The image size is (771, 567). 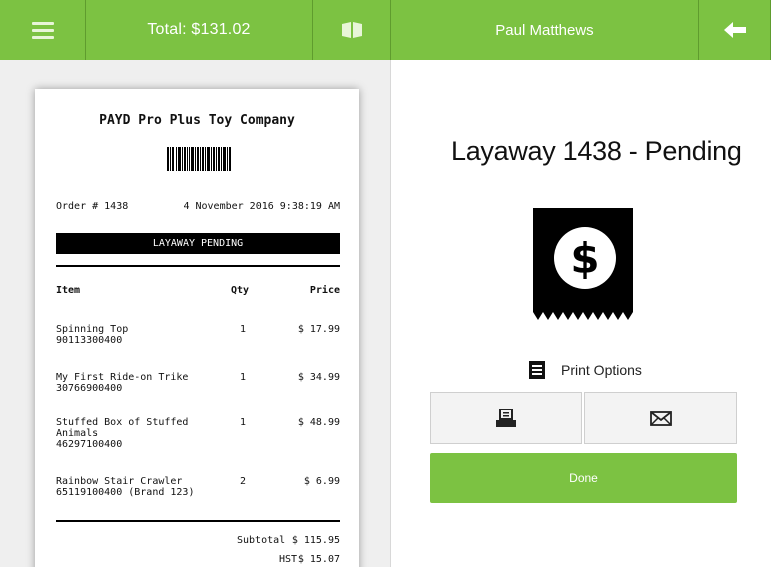 What do you see at coordinates (288, 559) in the screenshot?
I see `receipt-tax-label: HST` at bounding box center [288, 559].